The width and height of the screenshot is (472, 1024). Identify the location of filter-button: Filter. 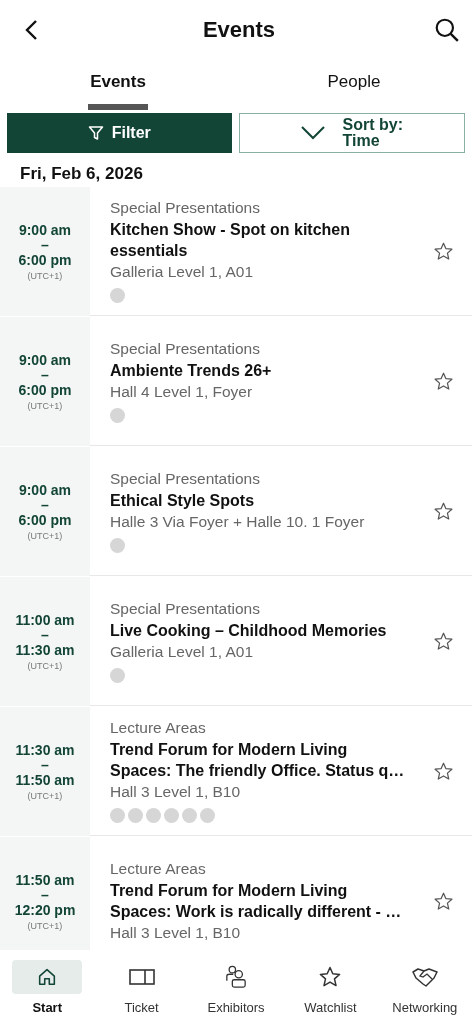
(119, 133).